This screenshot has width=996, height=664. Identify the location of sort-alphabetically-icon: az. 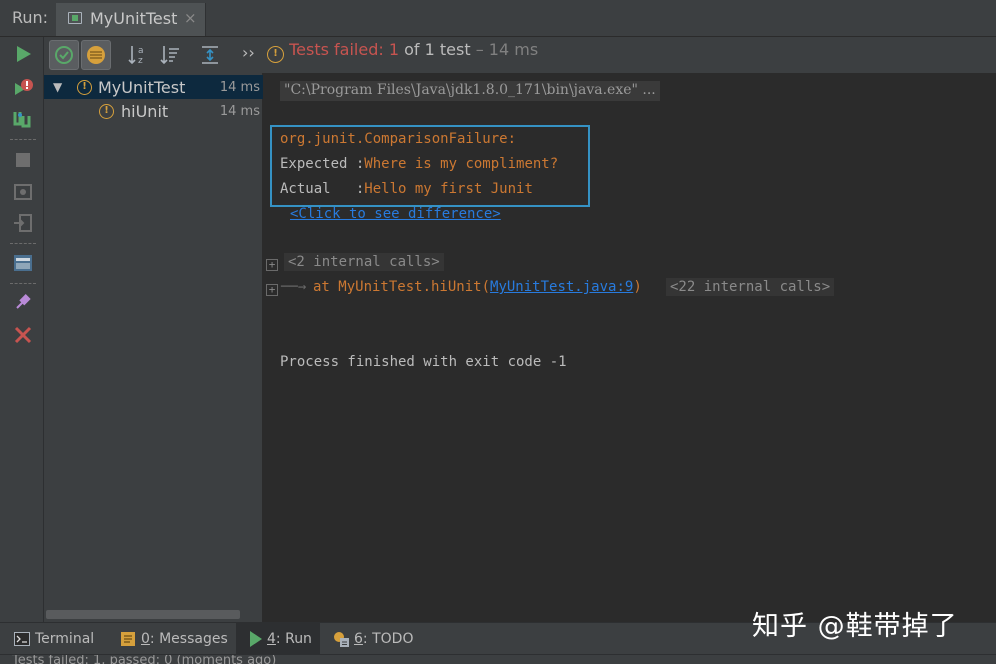
(138, 55).